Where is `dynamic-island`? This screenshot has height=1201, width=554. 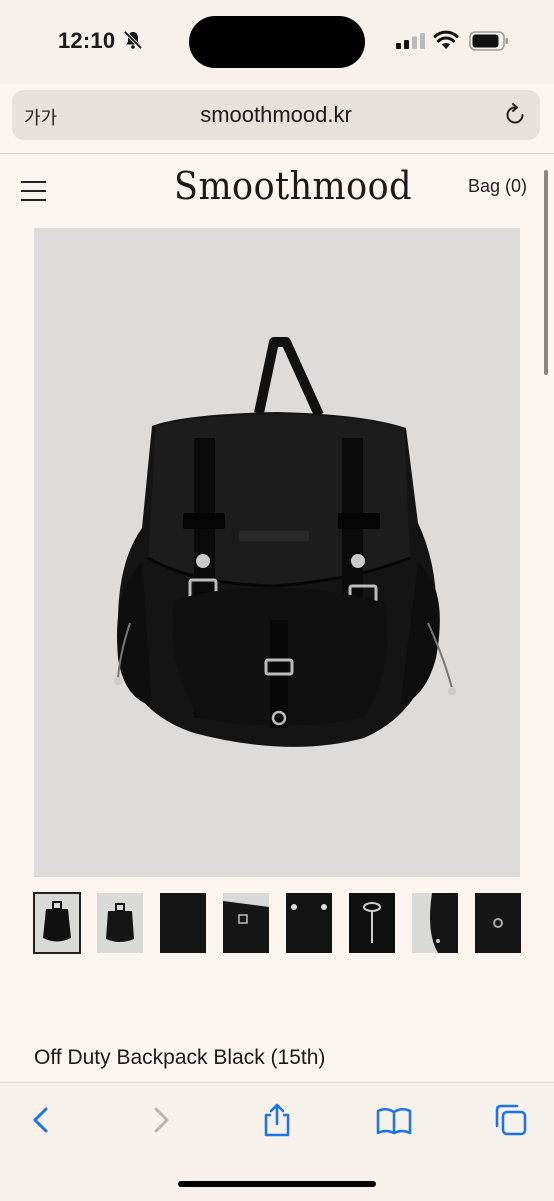 dynamic-island is located at coordinates (277, 42).